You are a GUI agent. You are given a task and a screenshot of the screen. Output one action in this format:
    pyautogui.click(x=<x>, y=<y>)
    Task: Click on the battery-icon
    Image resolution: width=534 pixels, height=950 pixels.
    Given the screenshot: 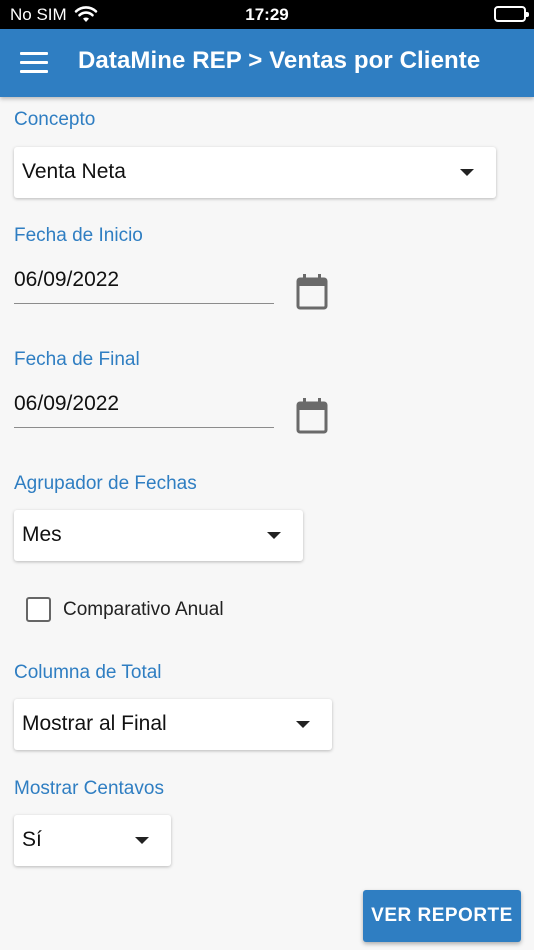 What is the action you would take?
    pyautogui.click(x=511, y=14)
    